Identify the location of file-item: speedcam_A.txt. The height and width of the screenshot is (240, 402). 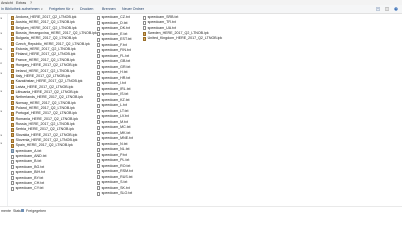
(26, 151).